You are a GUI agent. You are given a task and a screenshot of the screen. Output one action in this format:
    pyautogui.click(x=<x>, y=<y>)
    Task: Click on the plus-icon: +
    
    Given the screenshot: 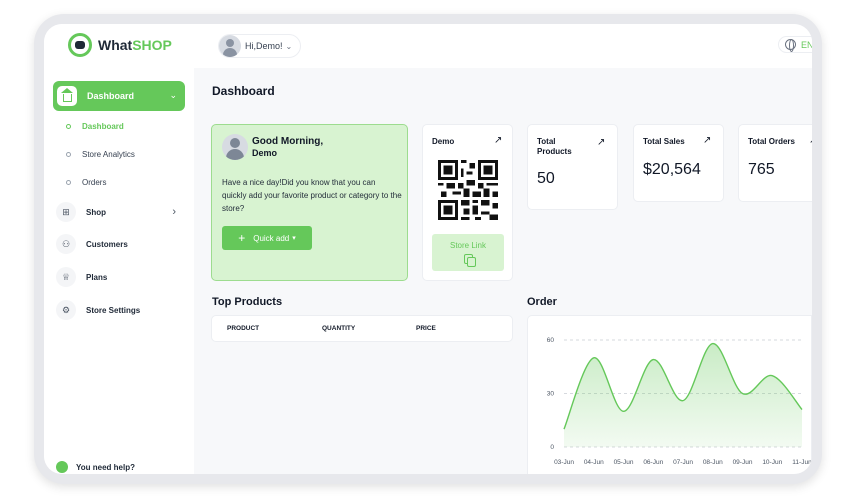 What is the action you would take?
    pyautogui.click(x=242, y=238)
    